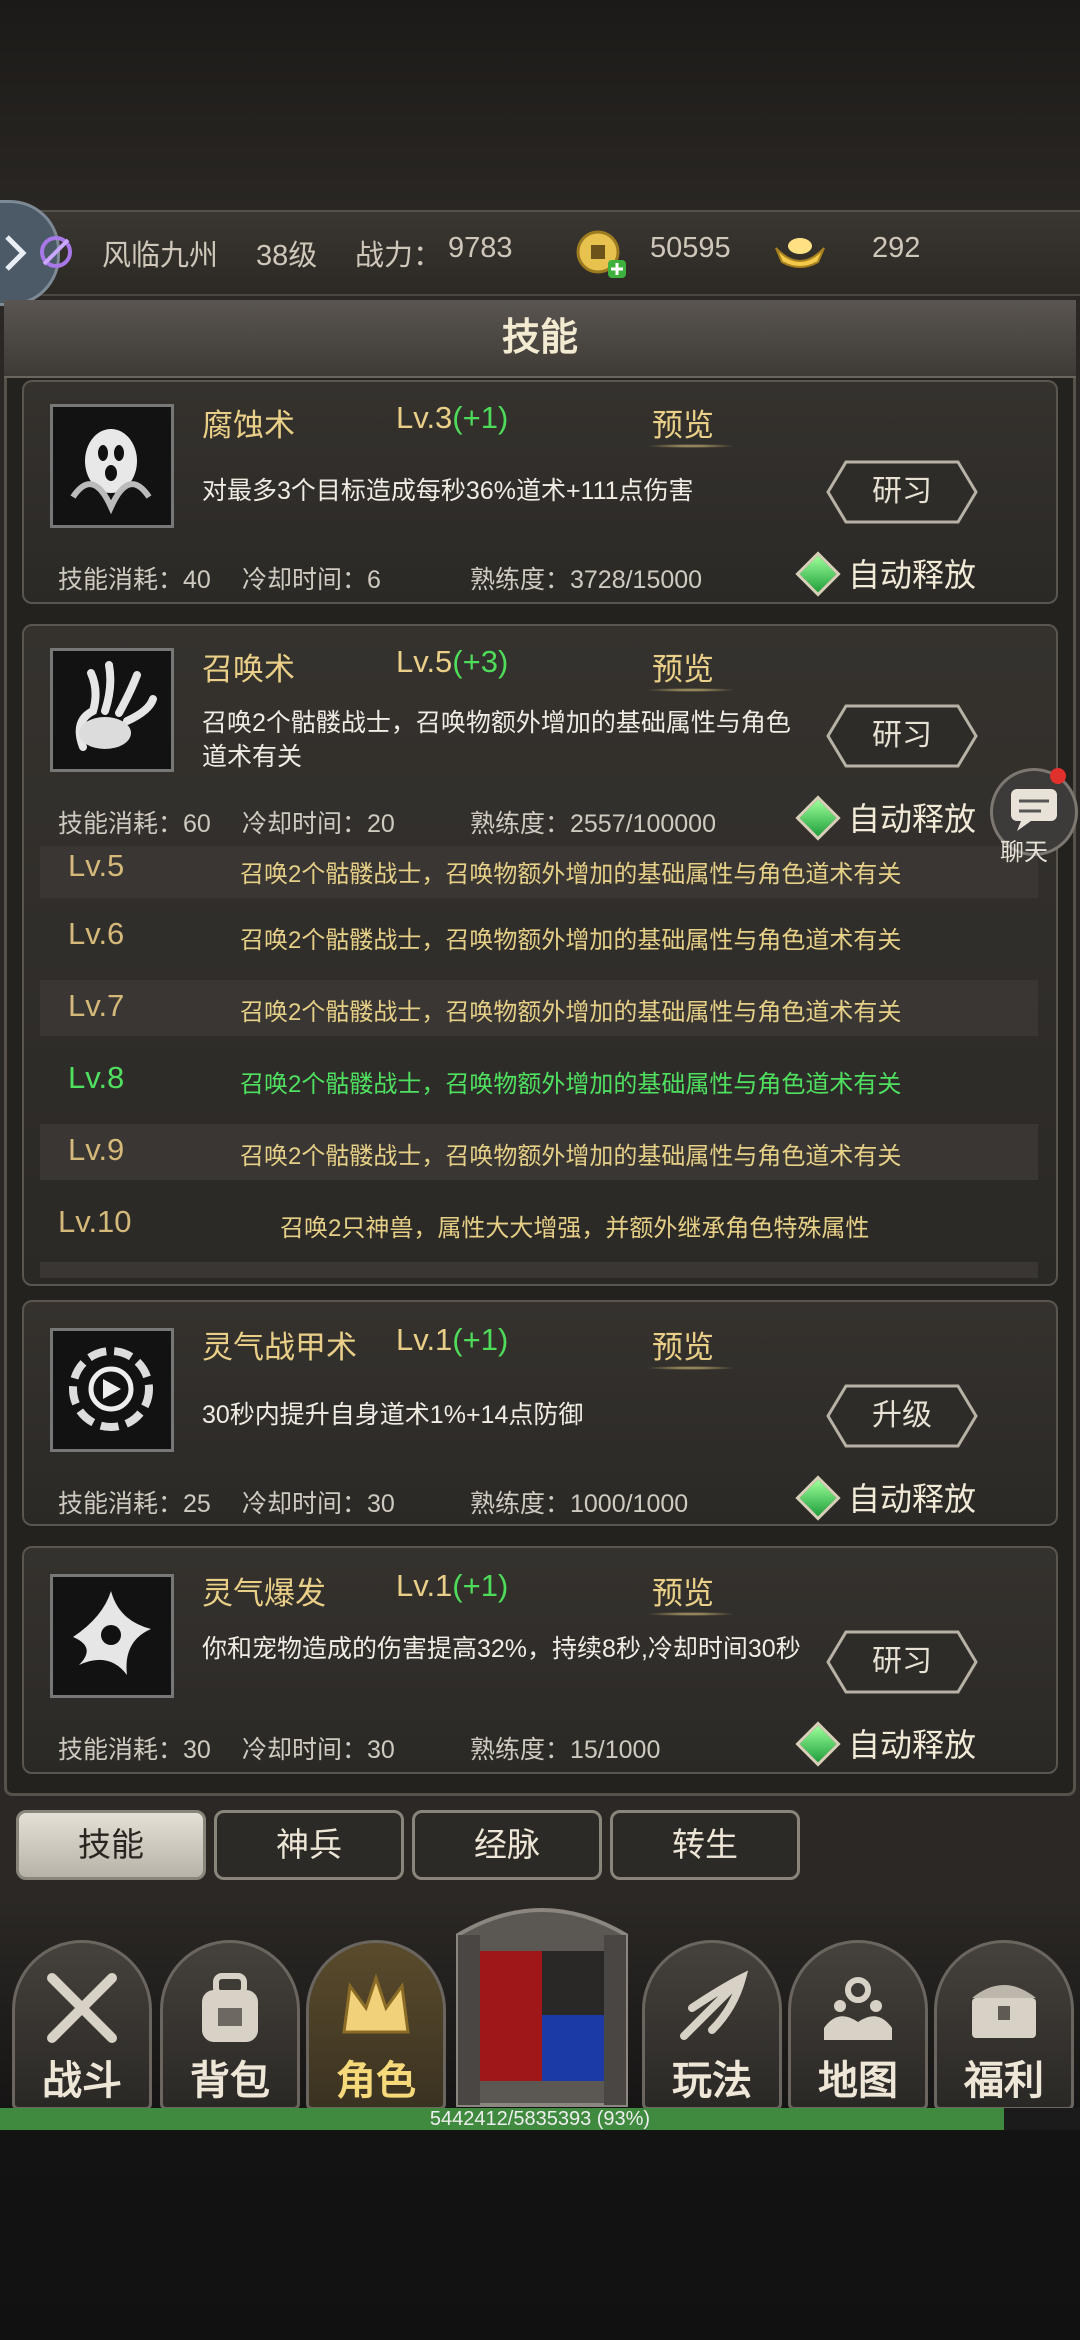 The height and width of the screenshot is (2340, 1080). Describe the element at coordinates (464, 1223) in the screenshot. I see `level-row: Lv.10 召唤2只神兽，属性大大增强，并额外继承角色特殊属性` at that location.